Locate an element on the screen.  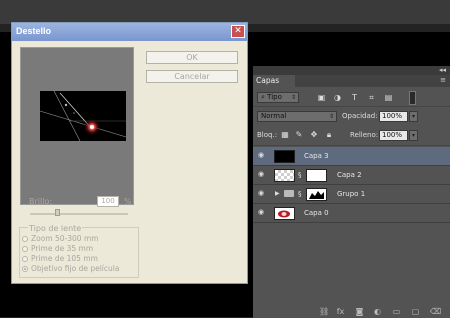
mask-shape-graphic is located at coordinates (316, 195).